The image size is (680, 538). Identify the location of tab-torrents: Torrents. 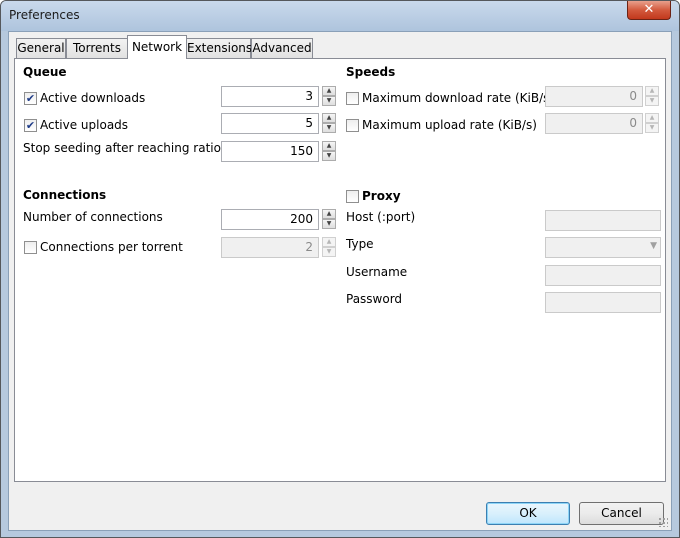
(97, 48).